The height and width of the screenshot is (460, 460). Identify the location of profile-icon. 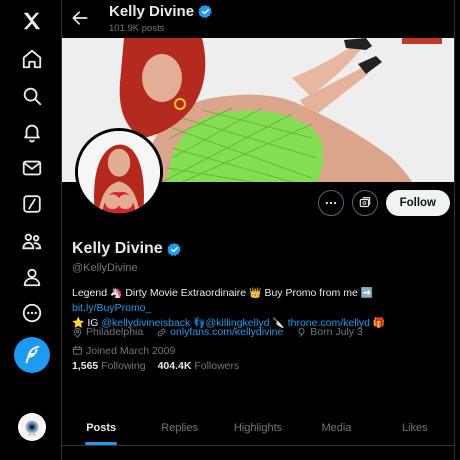
(32, 277).